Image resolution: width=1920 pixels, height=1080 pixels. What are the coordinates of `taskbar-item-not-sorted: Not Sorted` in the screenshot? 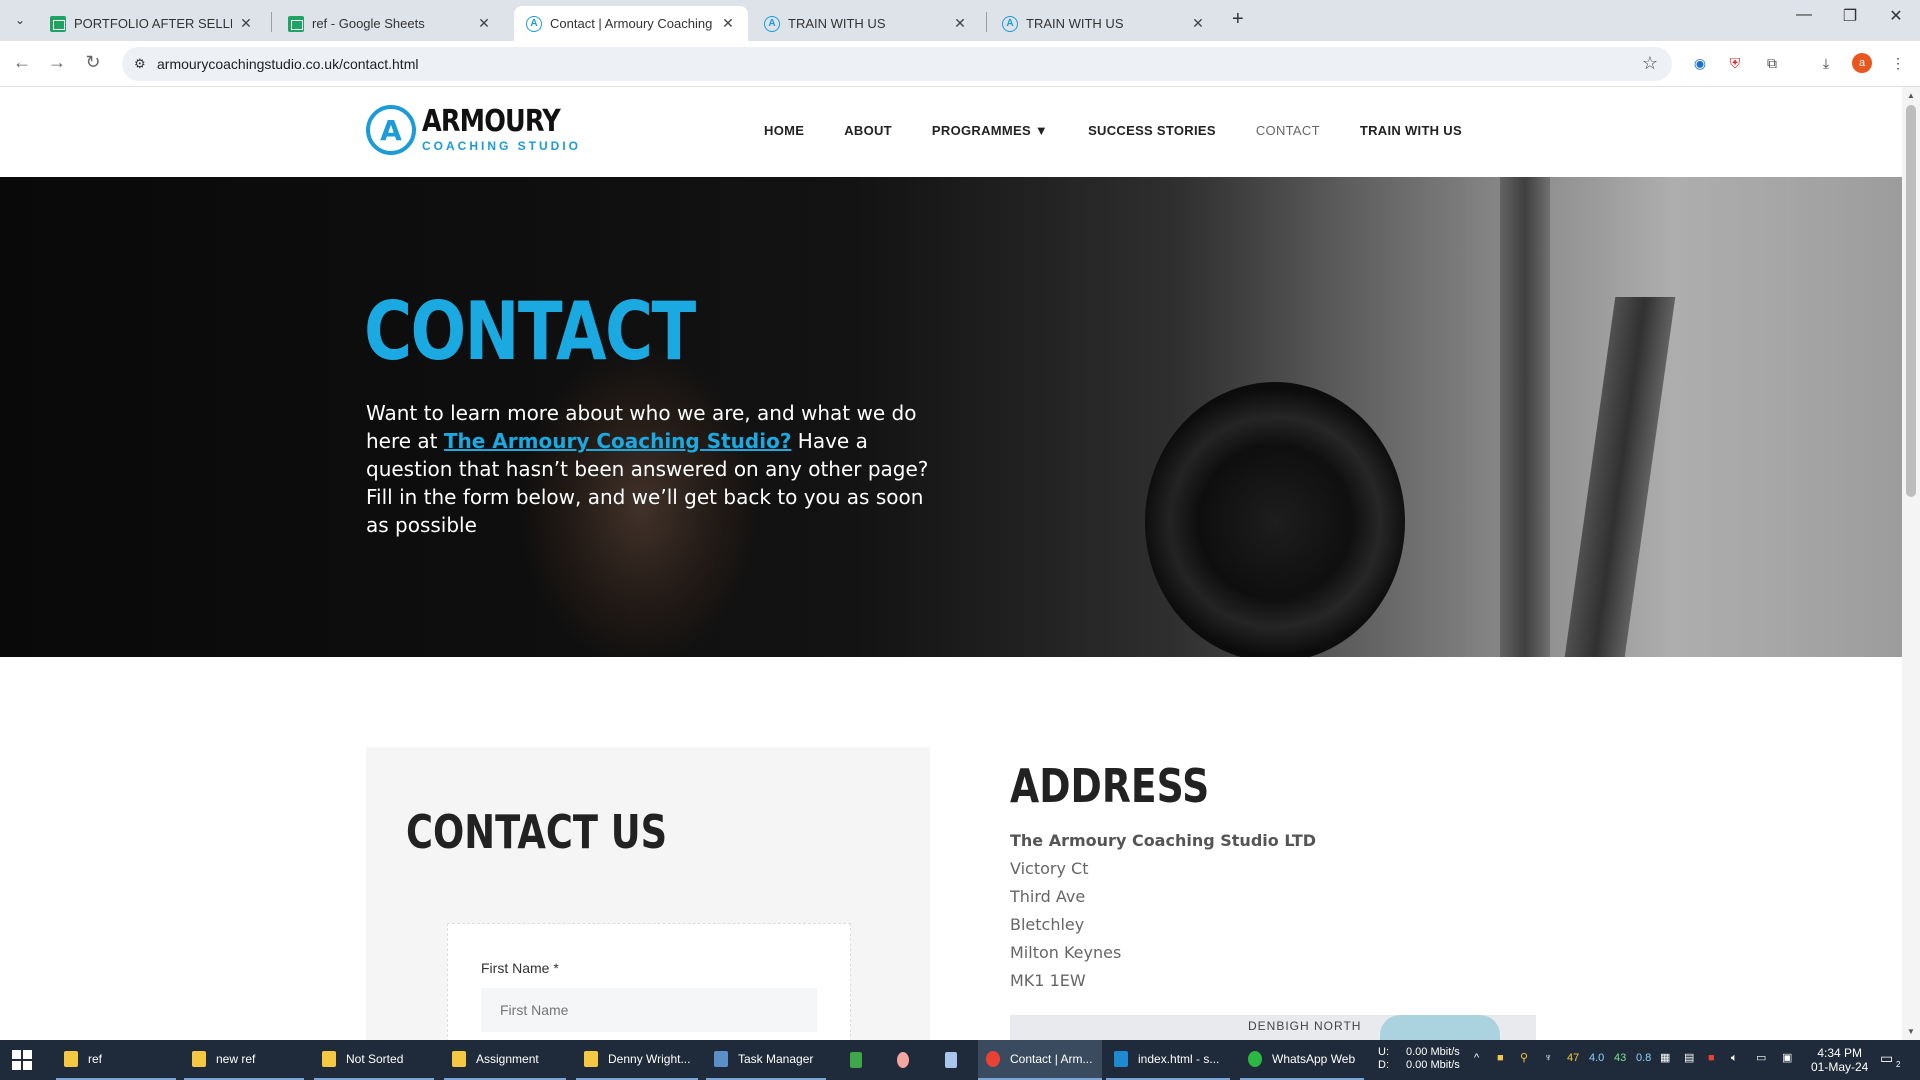 It's located at (374, 1060).